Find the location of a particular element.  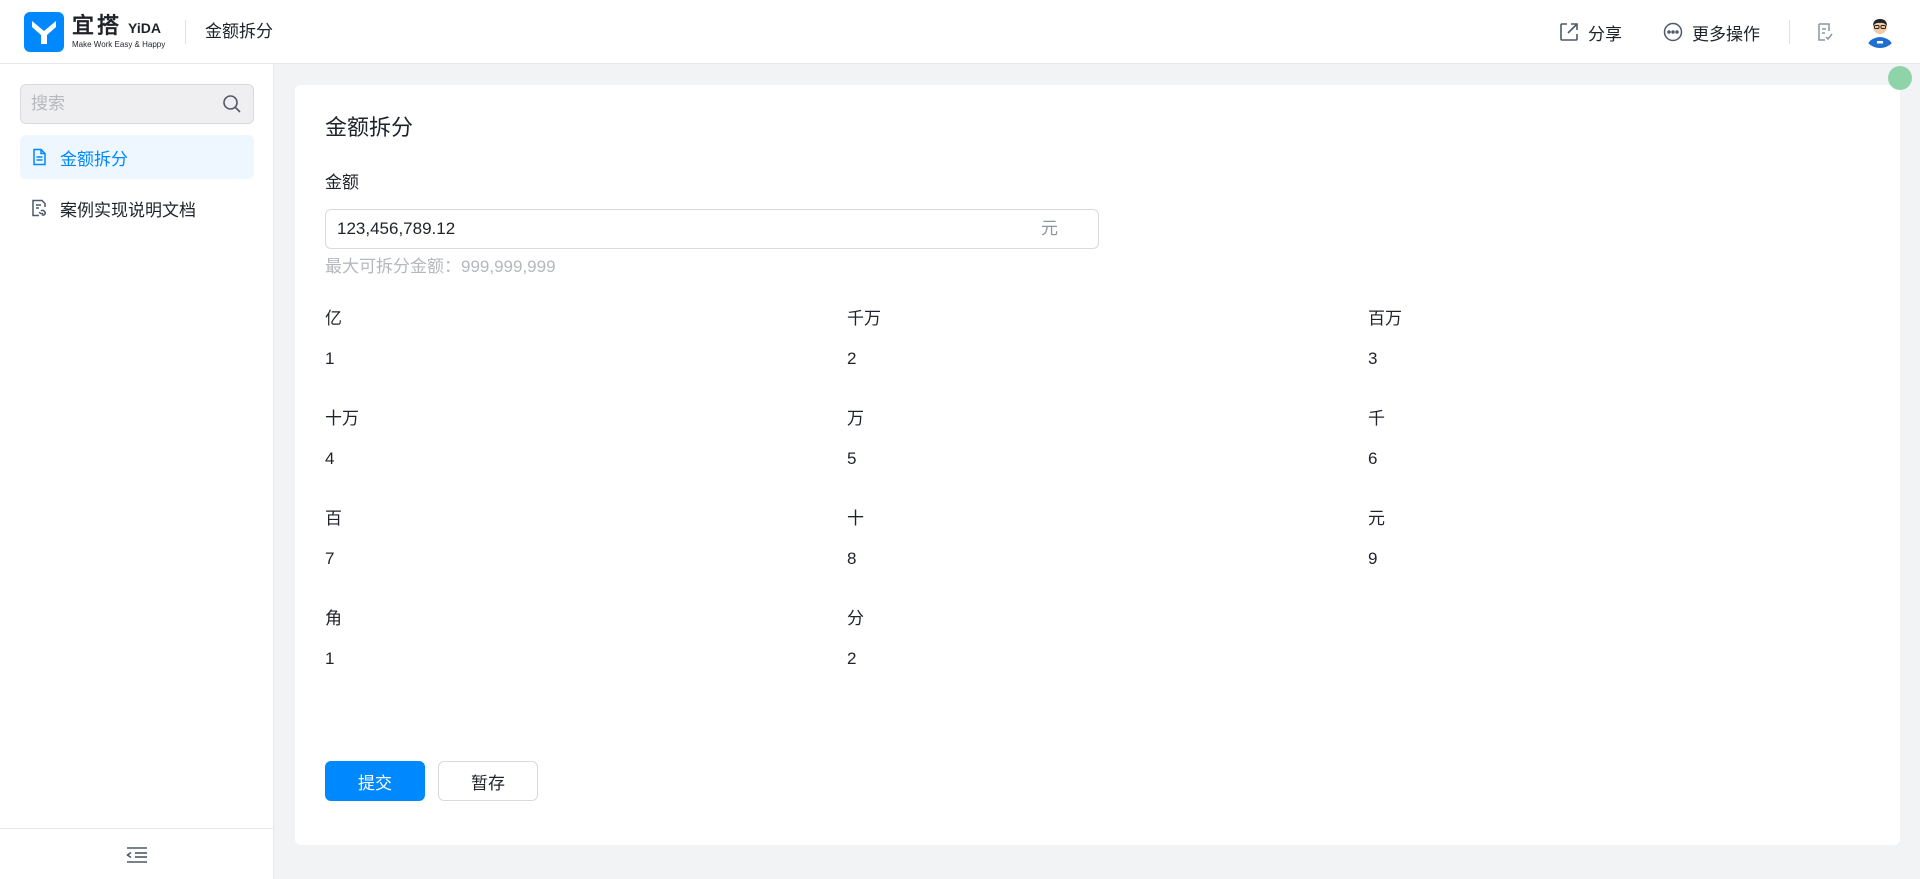

yida-logo: 宜搭 YiDA Make Work Easy & Happy is located at coordinates (95, 32).